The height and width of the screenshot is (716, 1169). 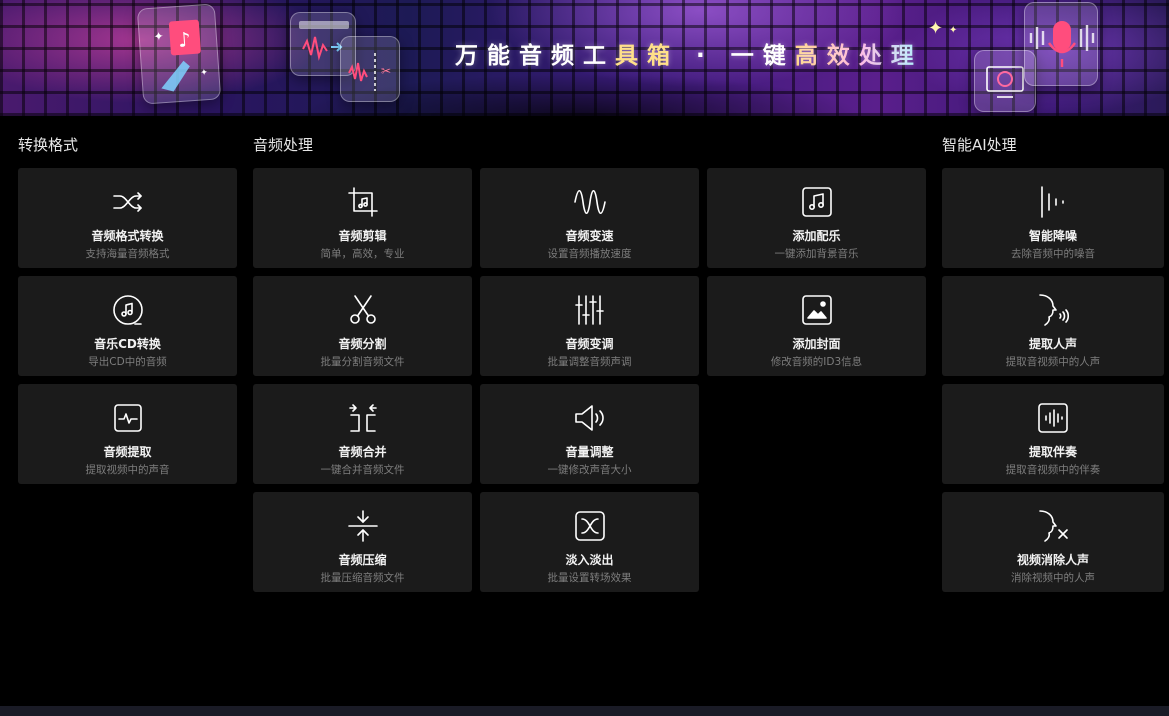 What do you see at coordinates (936, 28) in the screenshot?
I see `sparkle-icon: ✦` at bounding box center [936, 28].